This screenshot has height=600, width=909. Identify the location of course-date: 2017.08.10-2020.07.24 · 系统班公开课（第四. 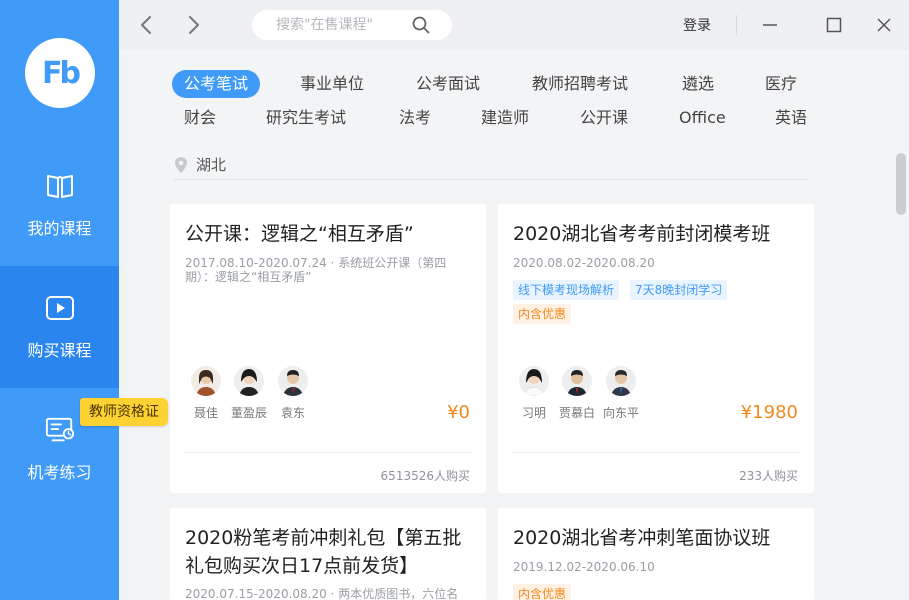
(316, 263).